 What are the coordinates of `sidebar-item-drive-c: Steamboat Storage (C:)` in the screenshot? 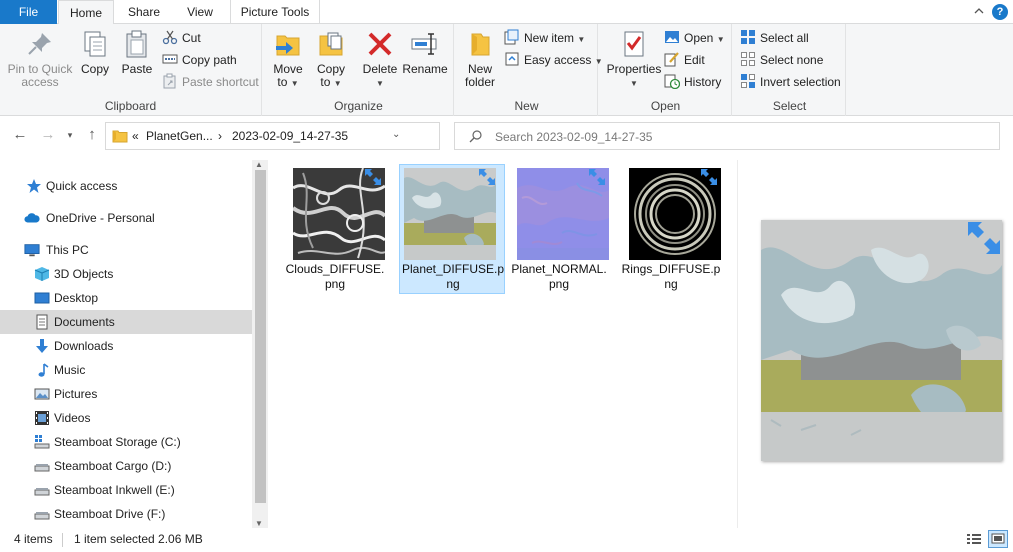 It's located at (126, 442).